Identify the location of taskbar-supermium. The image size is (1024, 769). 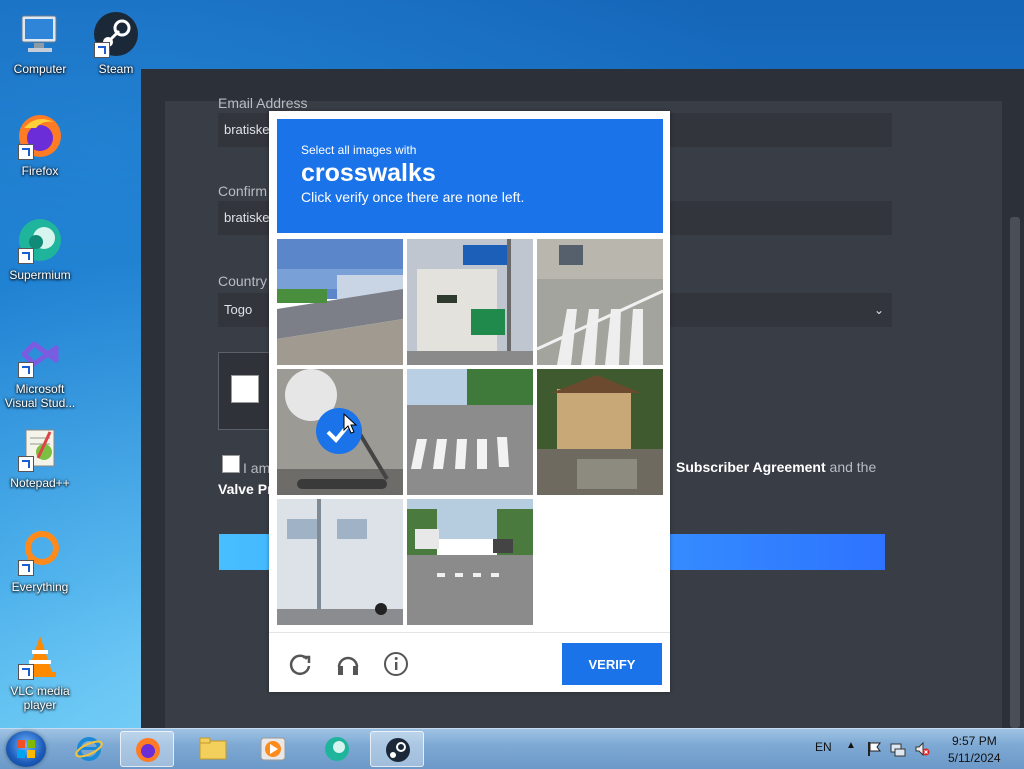
(337, 749).